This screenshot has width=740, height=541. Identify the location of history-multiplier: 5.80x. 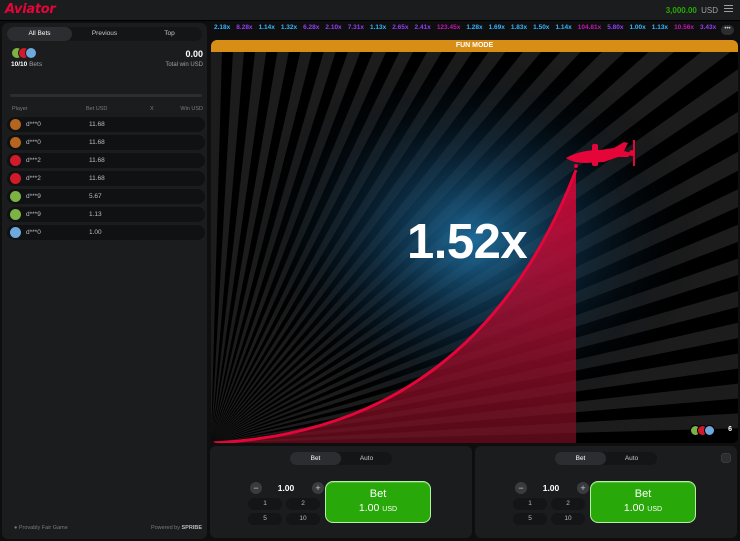
(615, 27).